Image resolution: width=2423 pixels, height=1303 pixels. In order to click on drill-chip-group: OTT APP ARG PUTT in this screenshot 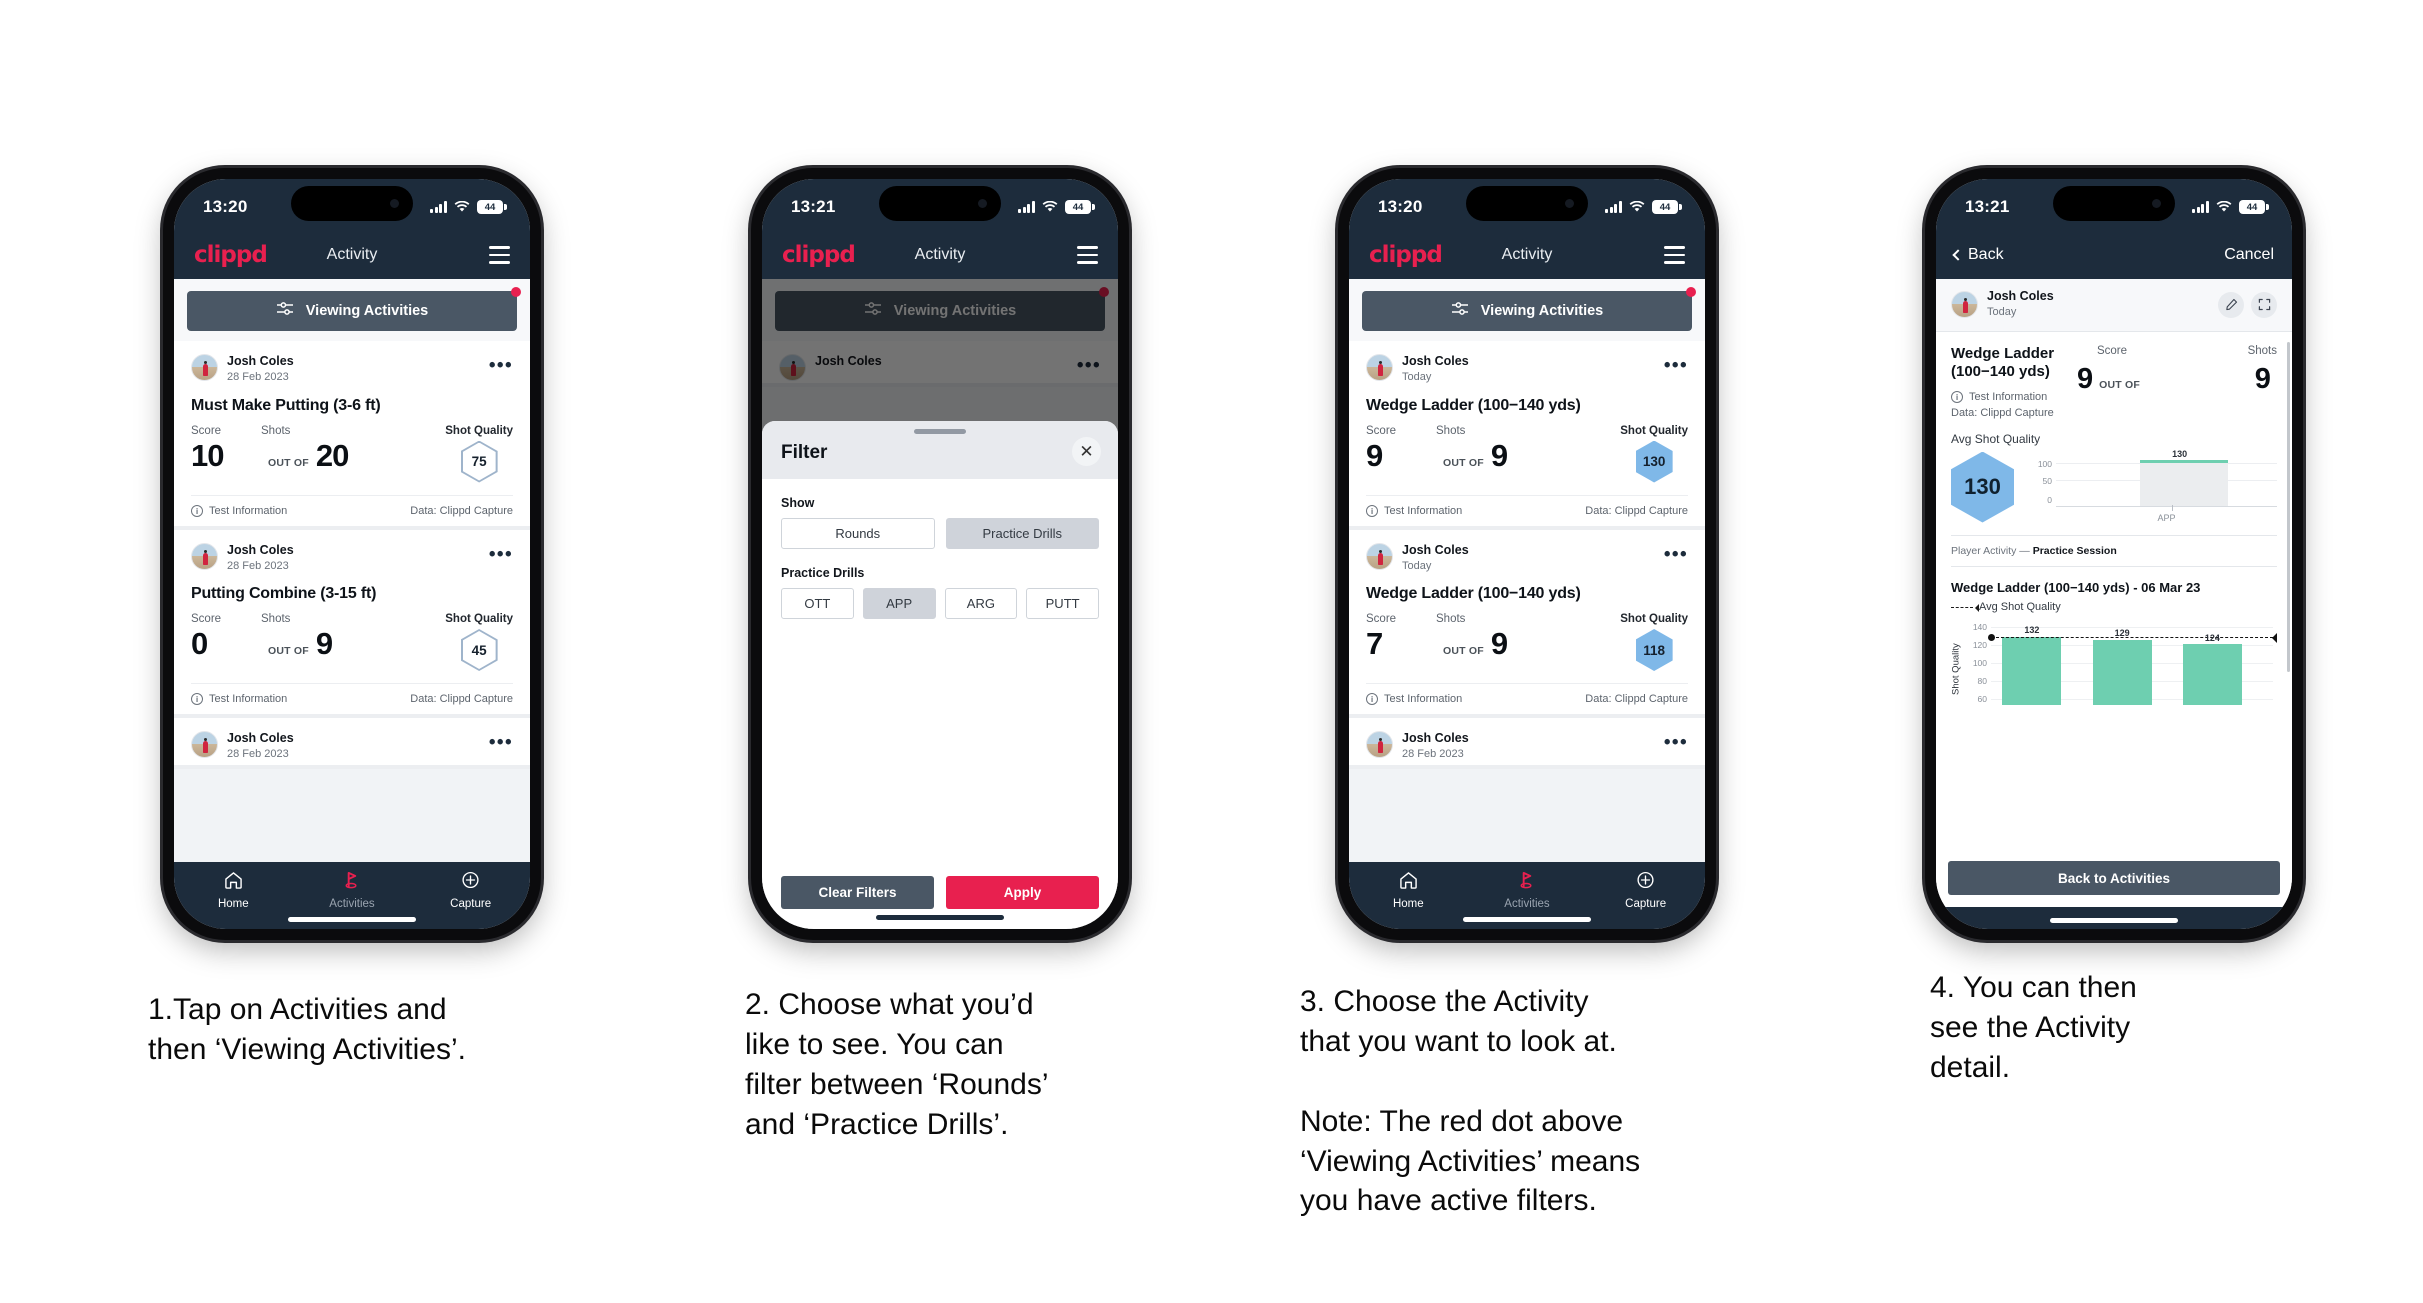, I will do `click(940, 603)`.